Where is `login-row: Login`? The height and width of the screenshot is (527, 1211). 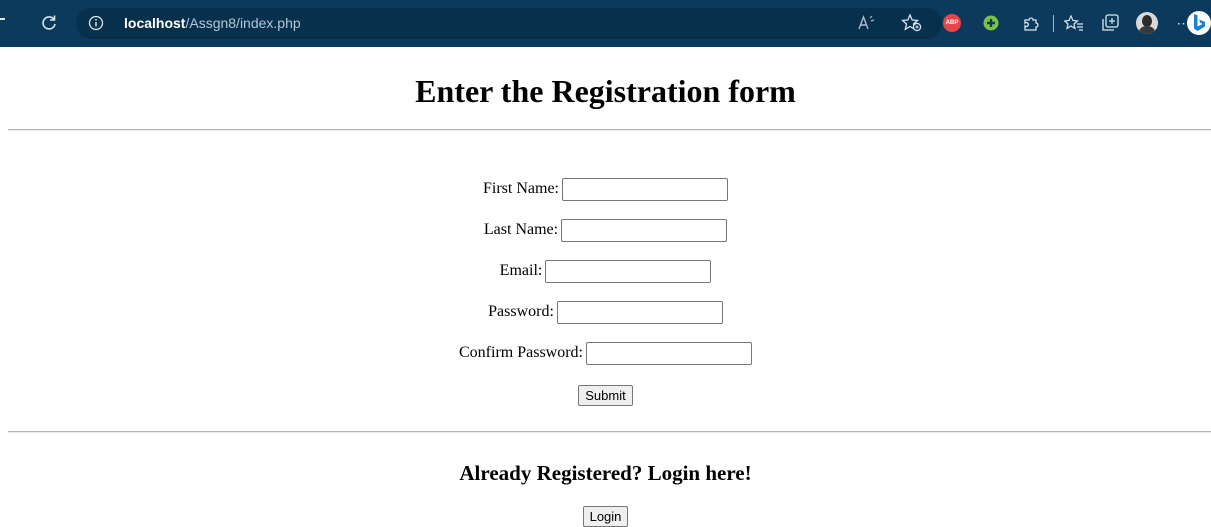 login-row: Login is located at coordinates (605, 516).